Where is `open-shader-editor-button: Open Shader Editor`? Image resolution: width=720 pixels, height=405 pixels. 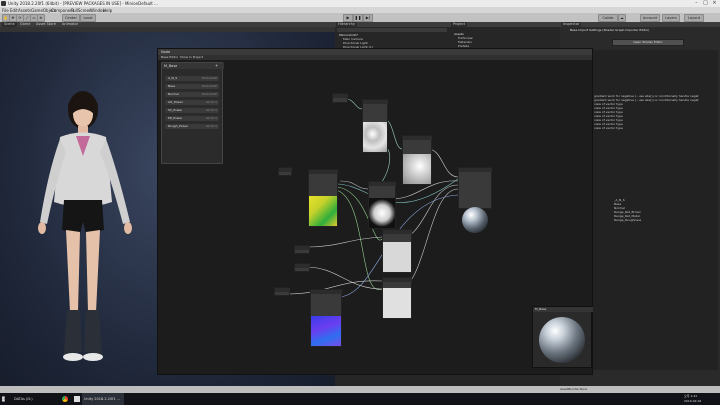
open-shader-editor-button: Open Shader Editor is located at coordinates (648, 42).